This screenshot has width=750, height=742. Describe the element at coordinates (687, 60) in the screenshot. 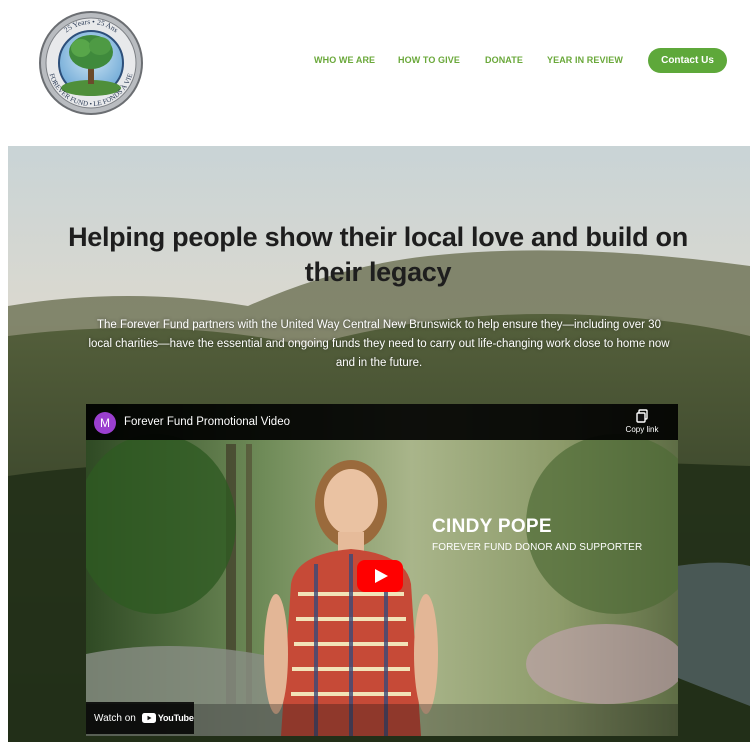

I see `contact-us-button: Contact Us` at that location.